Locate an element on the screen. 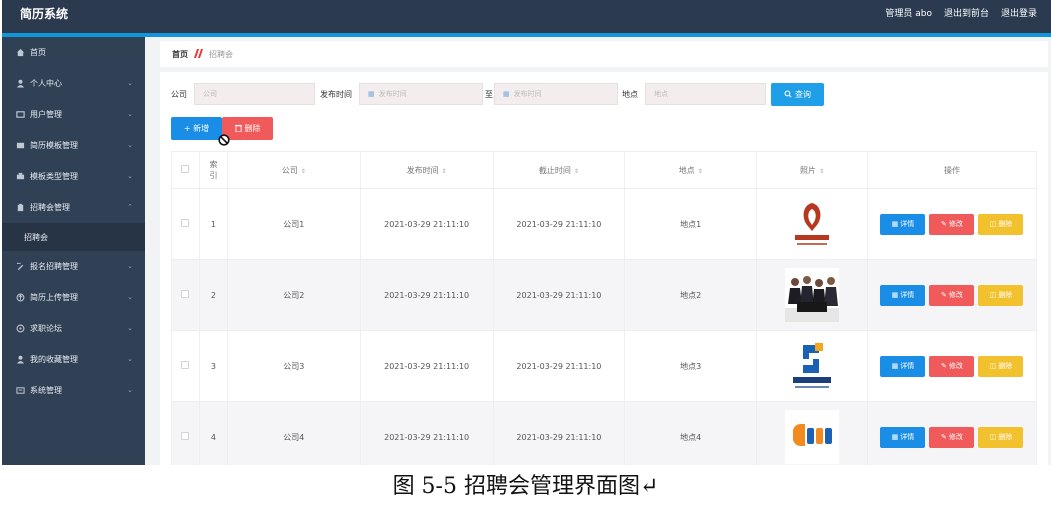  company-placeholder: 公司 is located at coordinates (210, 94).